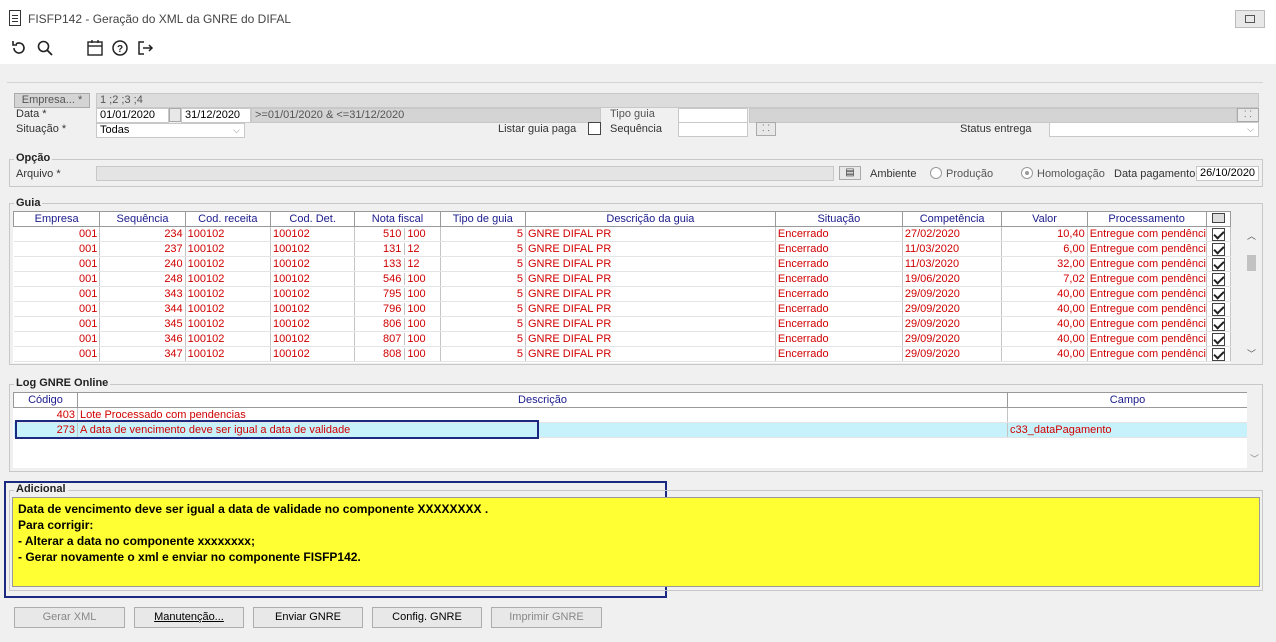 The height and width of the screenshot is (642, 1276). What do you see at coordinates (38, 174) in the screenshot?
I see `arquivo-label: Arquivo *` at bounding box center [38, 174].